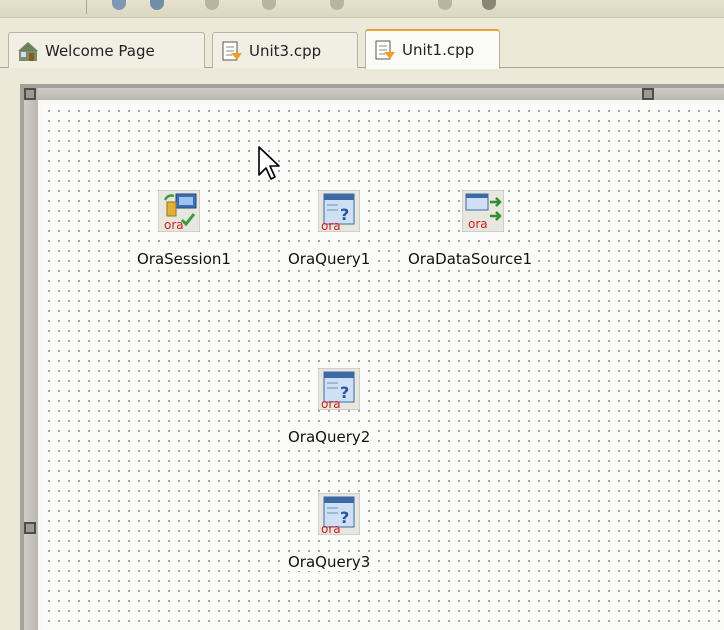 The height and width of the screenshot is (630, 724). I want to click on ora-datasource-icon: ora, so click(483, 211).